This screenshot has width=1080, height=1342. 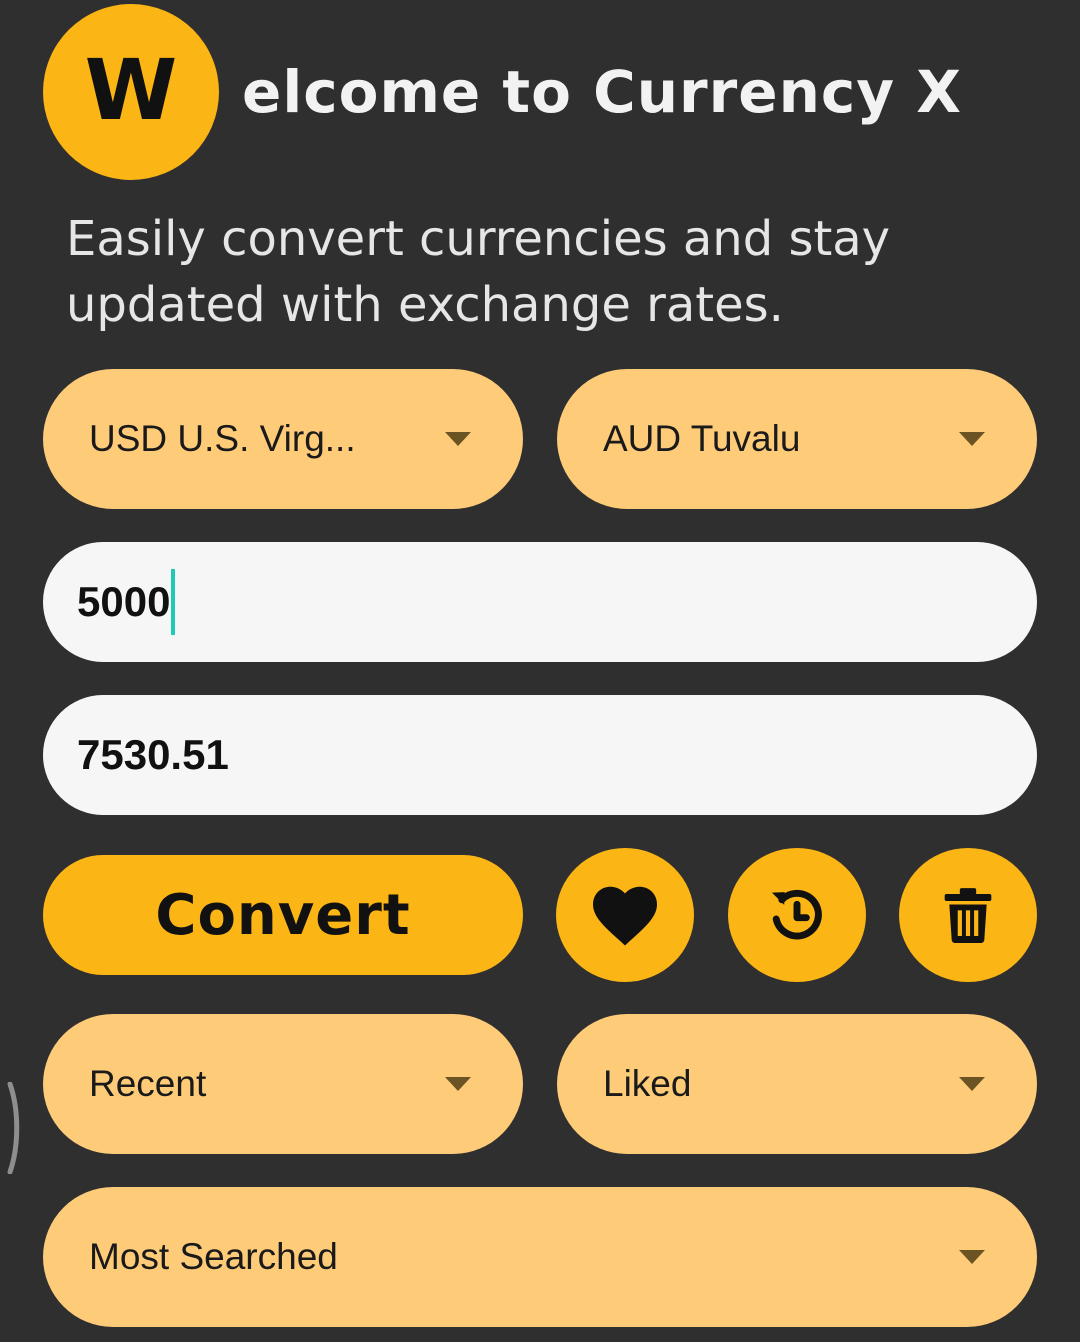 I want to click on like-button, so click(x=625, y=915).